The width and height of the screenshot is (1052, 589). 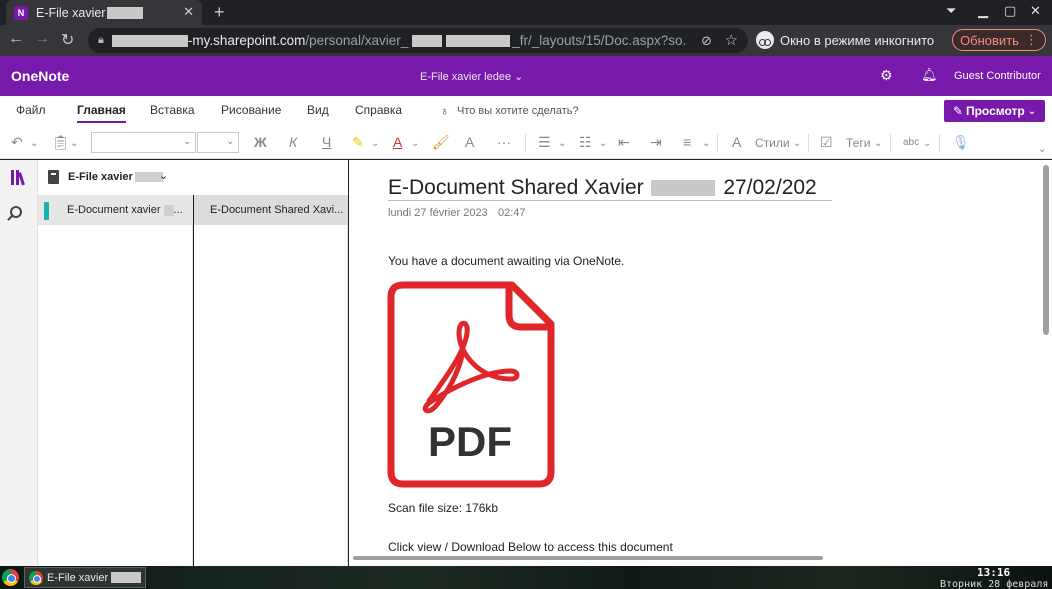 What do you see at coordinates (772, 143) in the screenshot?
I see `styles-button: Стили` at bounding box center [772, 143].